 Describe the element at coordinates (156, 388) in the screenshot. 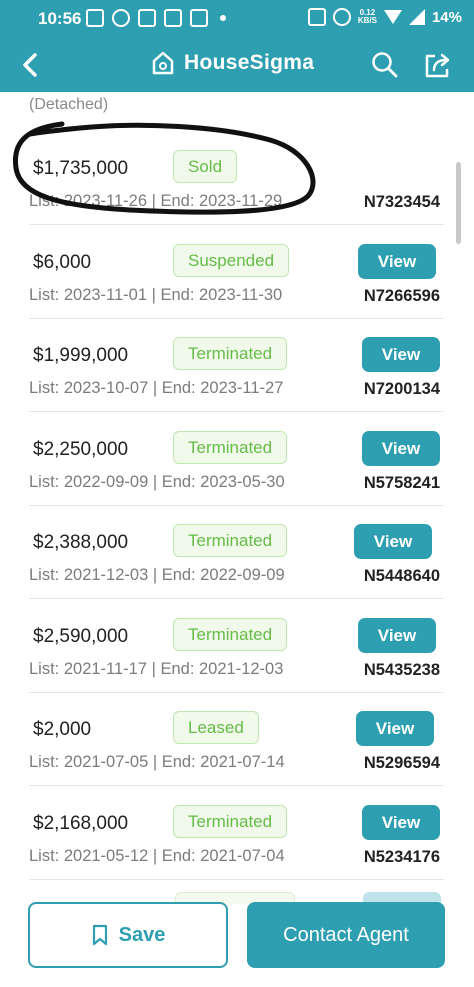

I see `listing-dates: List: 2023-10-07 | End: 2023-11-27` at that location.